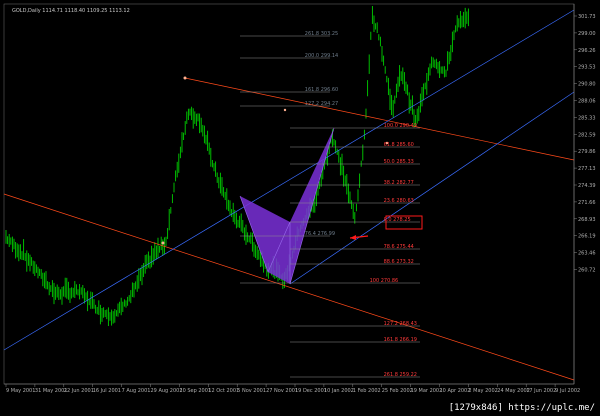 This screenshot has height=416, width=600. What do you see at coordinates (587, 102) in the screenshot?
I see `price-axis-label: 288.06` at bounding box center [587, 102].